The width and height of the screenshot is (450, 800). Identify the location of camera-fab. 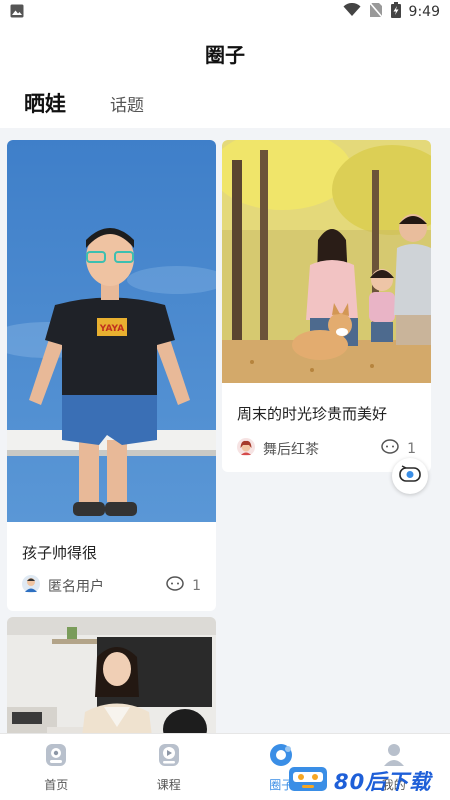
(410, 476).